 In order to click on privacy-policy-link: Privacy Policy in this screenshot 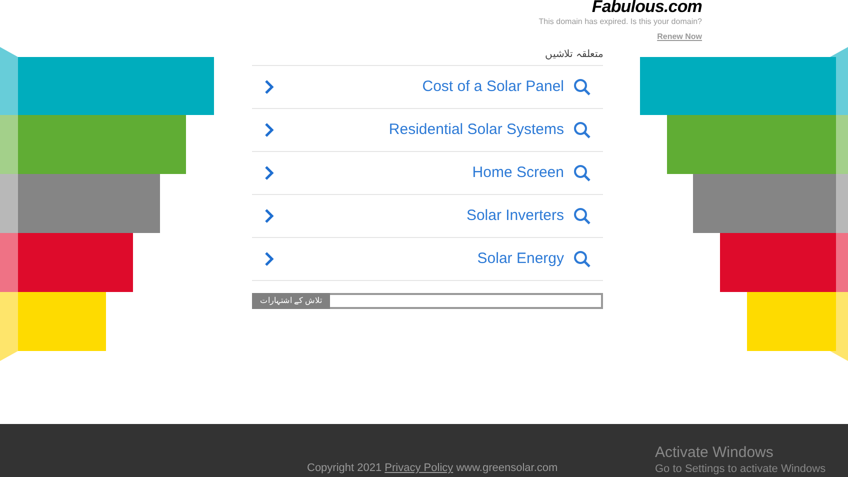, I will do `click(419, 468)`.